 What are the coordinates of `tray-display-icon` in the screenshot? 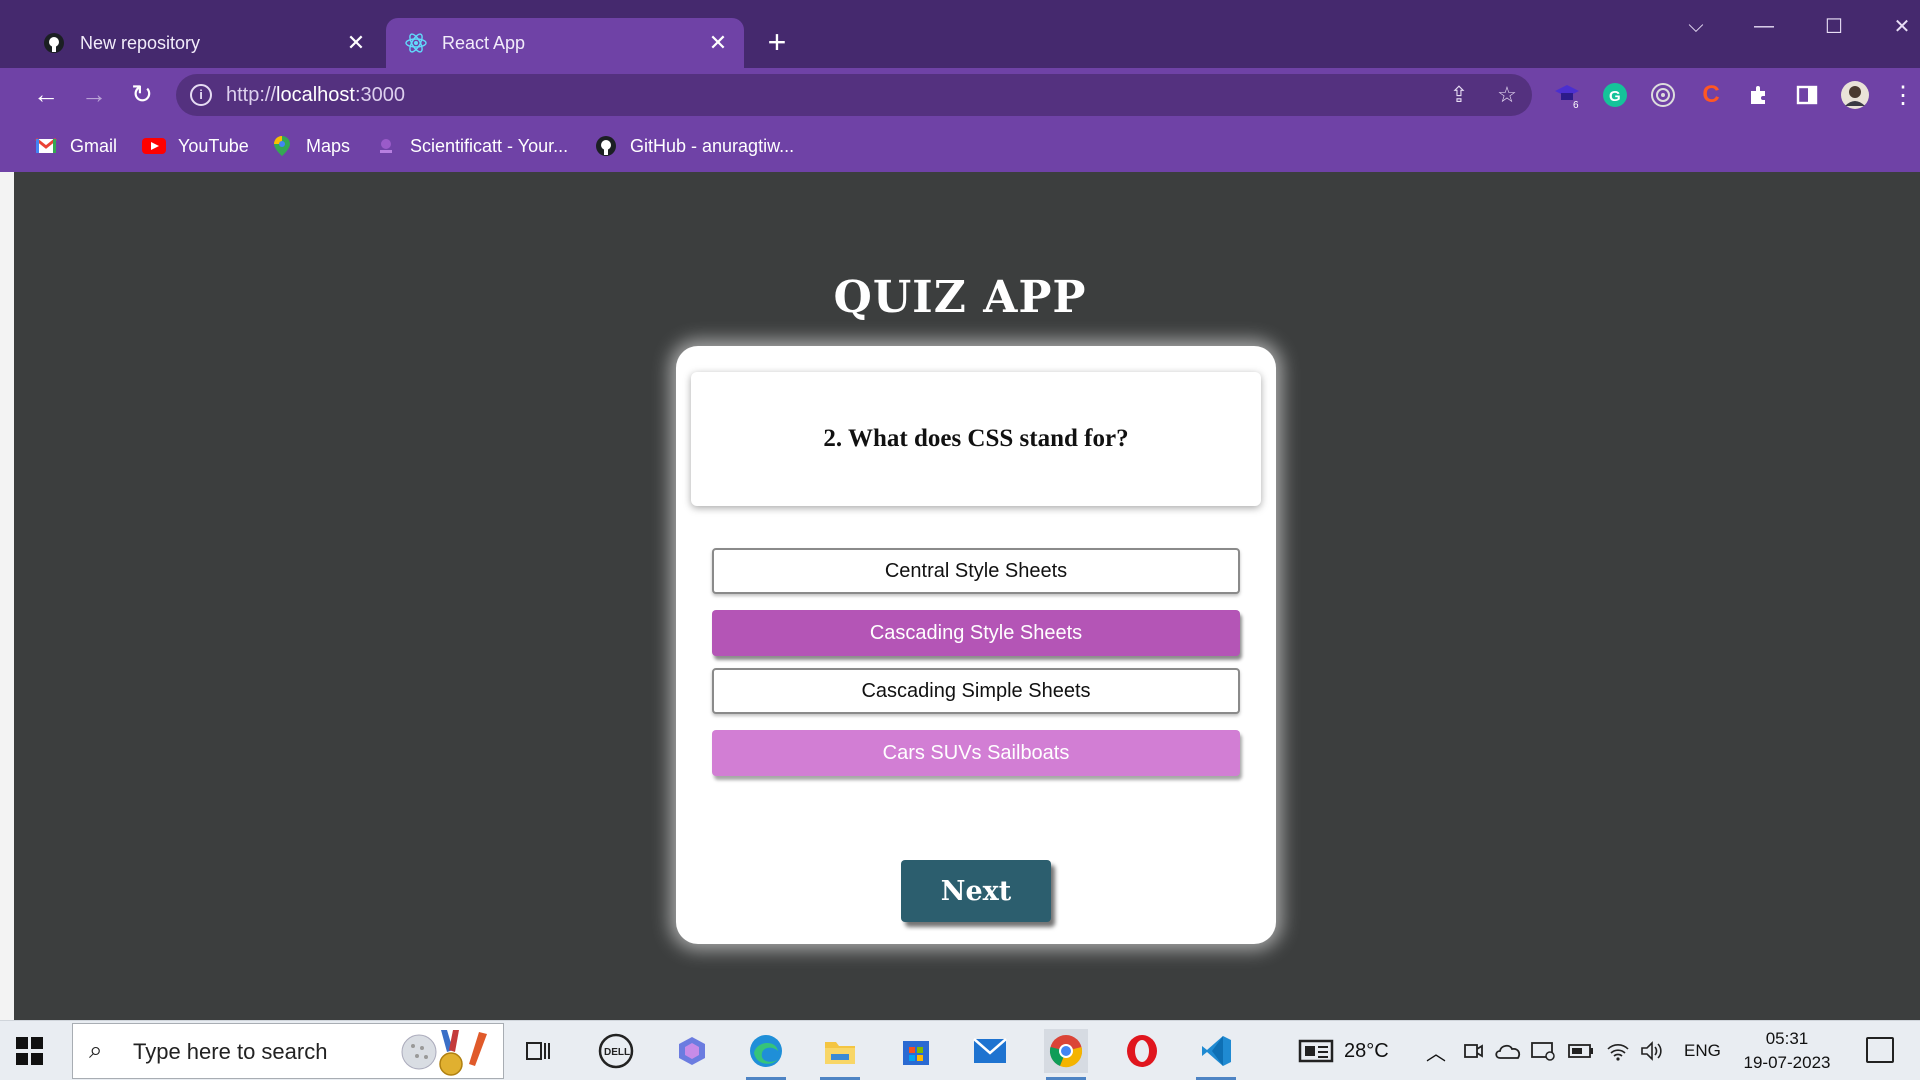 It's located at (1543, 1050).